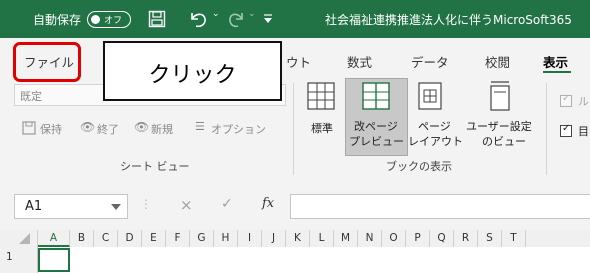  What do you see at coordinates (155, 166) in the screenshot?
I see `sheet-view-group-label: シート ビュー` at bounding box center [155, 166].